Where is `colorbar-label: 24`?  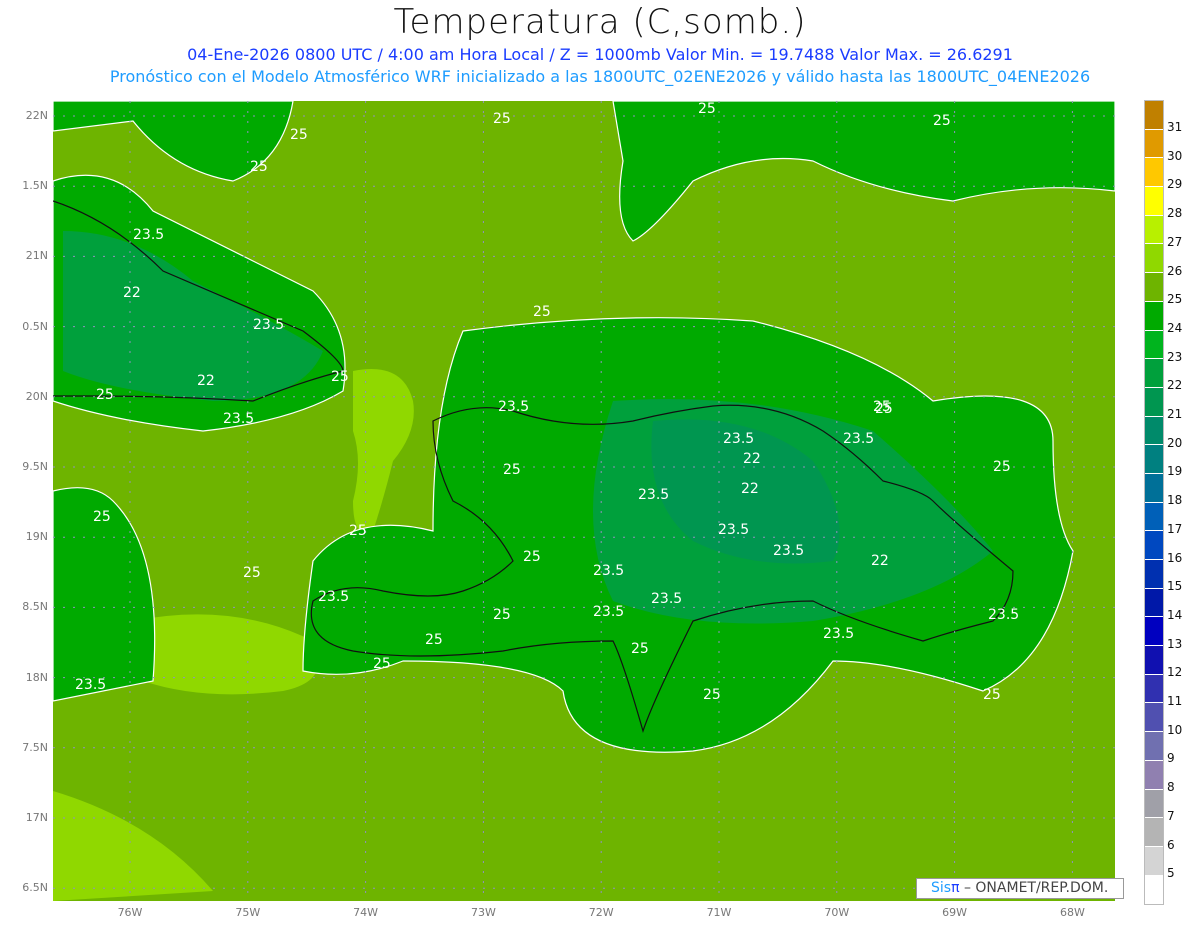 colorbar-label: 24 is located at coordinates (1175, 327).